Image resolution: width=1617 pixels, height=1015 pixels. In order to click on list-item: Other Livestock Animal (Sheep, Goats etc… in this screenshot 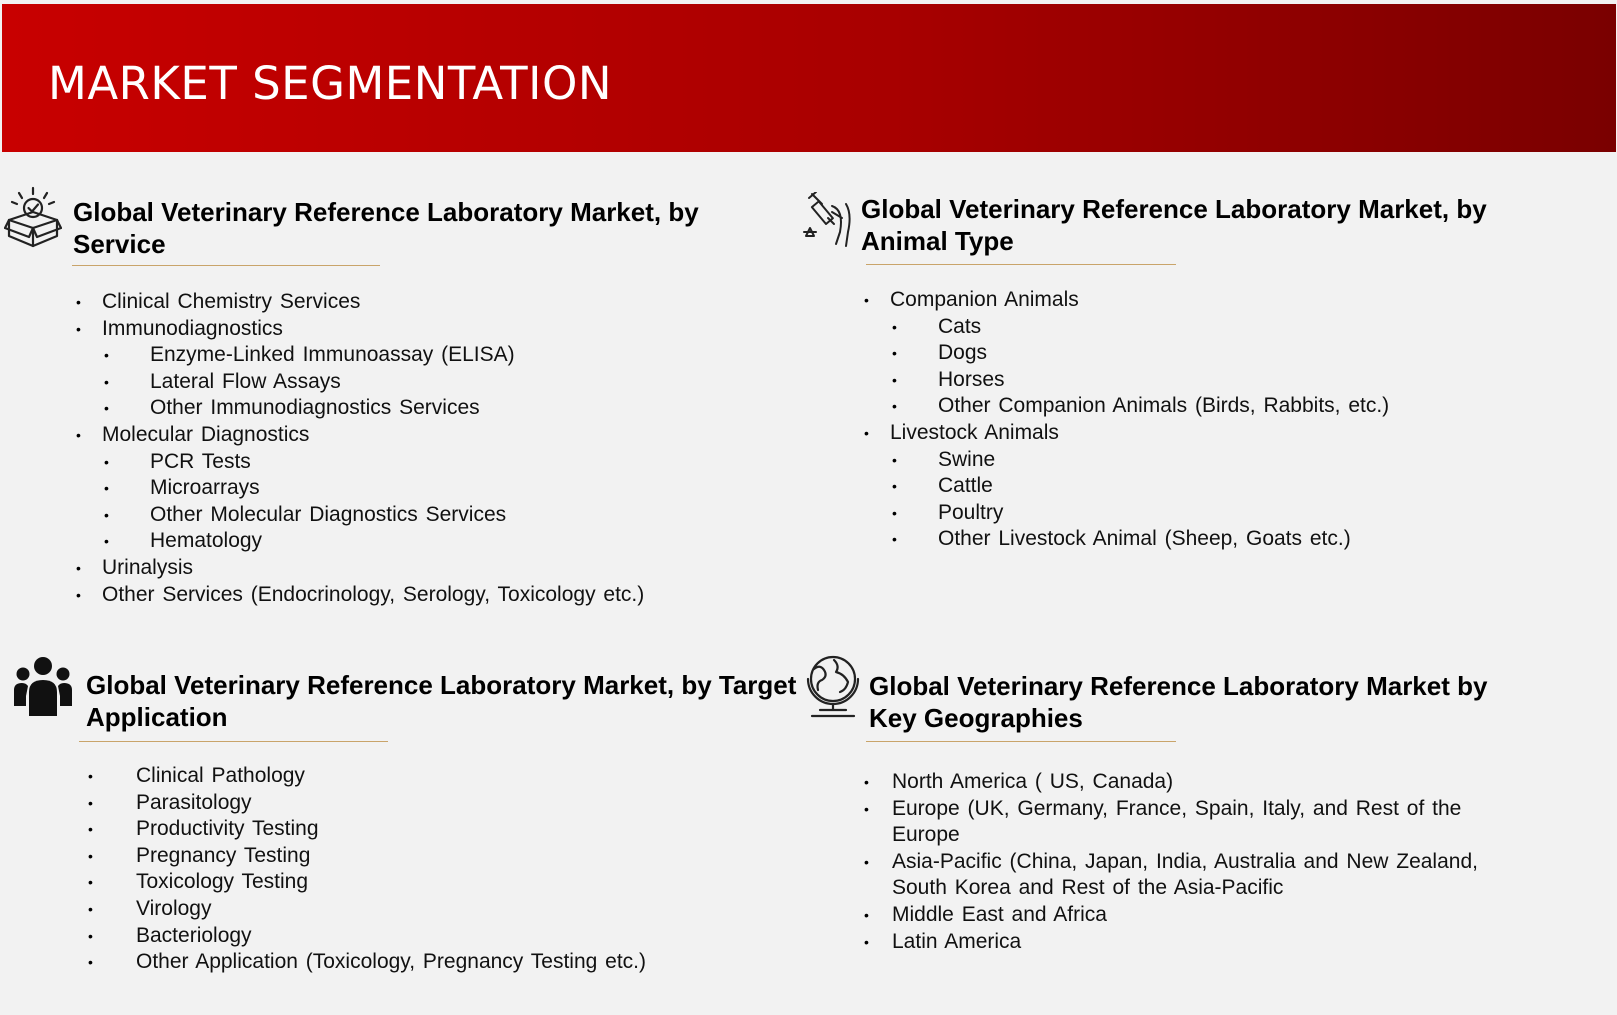, I will do `click(694, 539)`.